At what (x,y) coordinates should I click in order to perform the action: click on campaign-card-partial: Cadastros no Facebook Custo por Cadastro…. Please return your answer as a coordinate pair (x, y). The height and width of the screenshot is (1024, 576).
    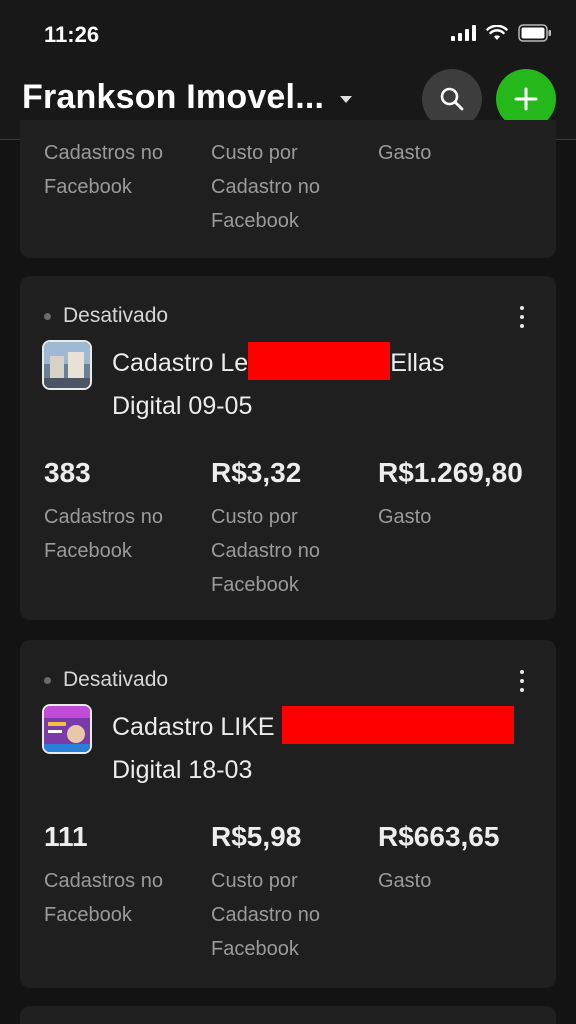
    Looking at the image, I should click on (288, 189).